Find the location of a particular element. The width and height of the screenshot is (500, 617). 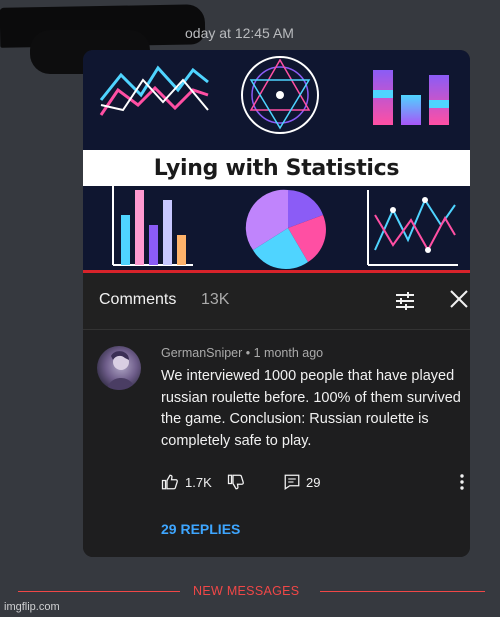

reply-comment-icon is located at coordinates (292, 482).